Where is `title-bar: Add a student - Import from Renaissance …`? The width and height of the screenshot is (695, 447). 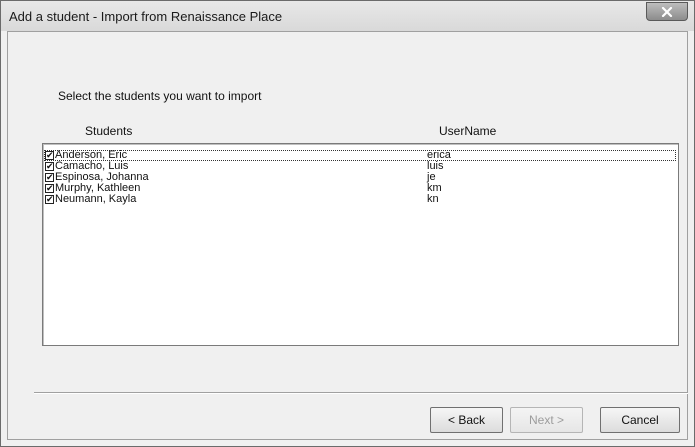 title-bar: Add a student - Import from Renaissance … is located at coordinates (347, 16).